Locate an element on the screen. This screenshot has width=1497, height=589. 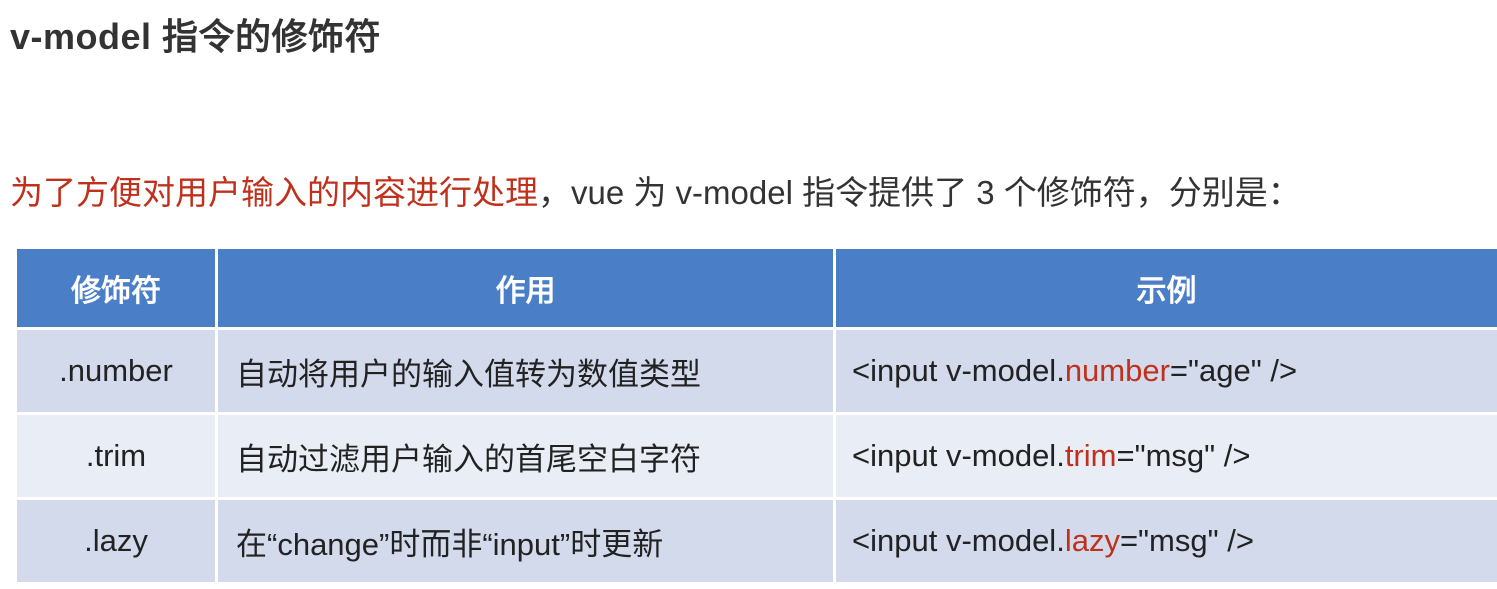
modifier-cell: .trim is located at coordinates (116, 456).